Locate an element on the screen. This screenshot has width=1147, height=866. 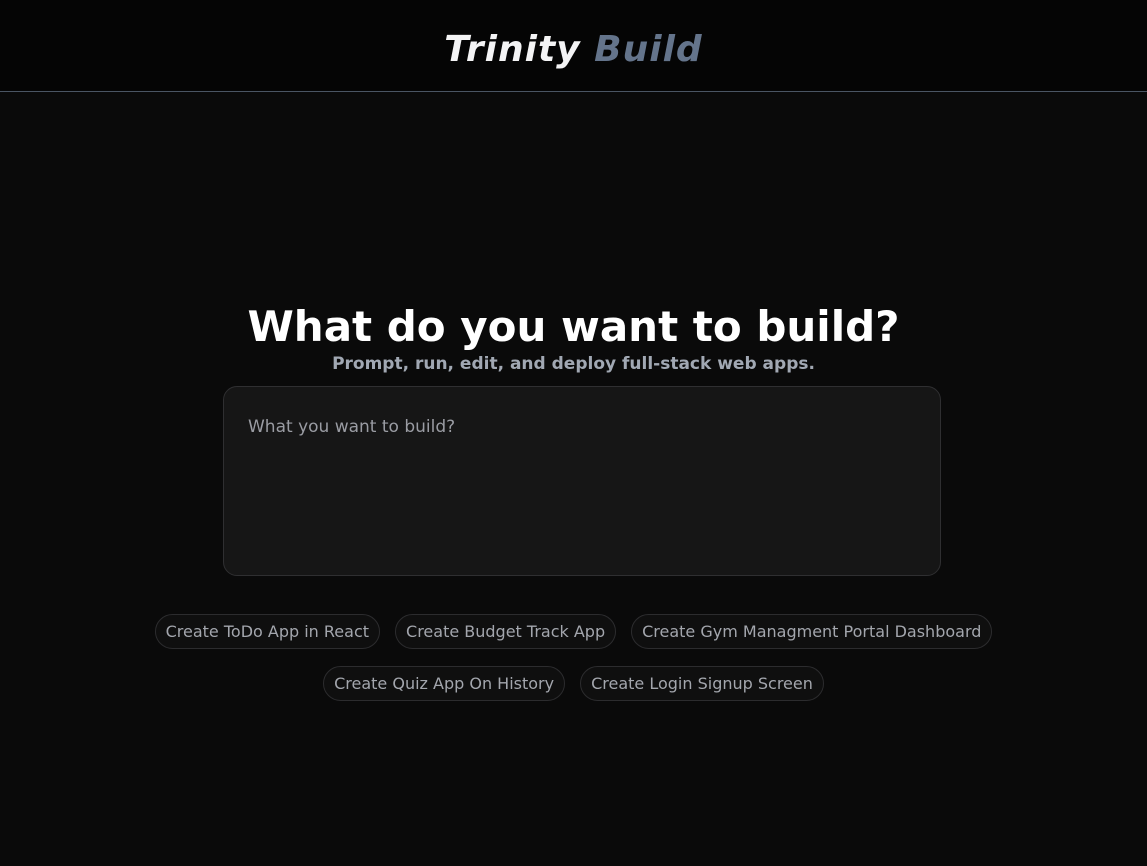
suggestion-chip-budget-track-app: Create Budget Track App is located at coordinates (506, 631).